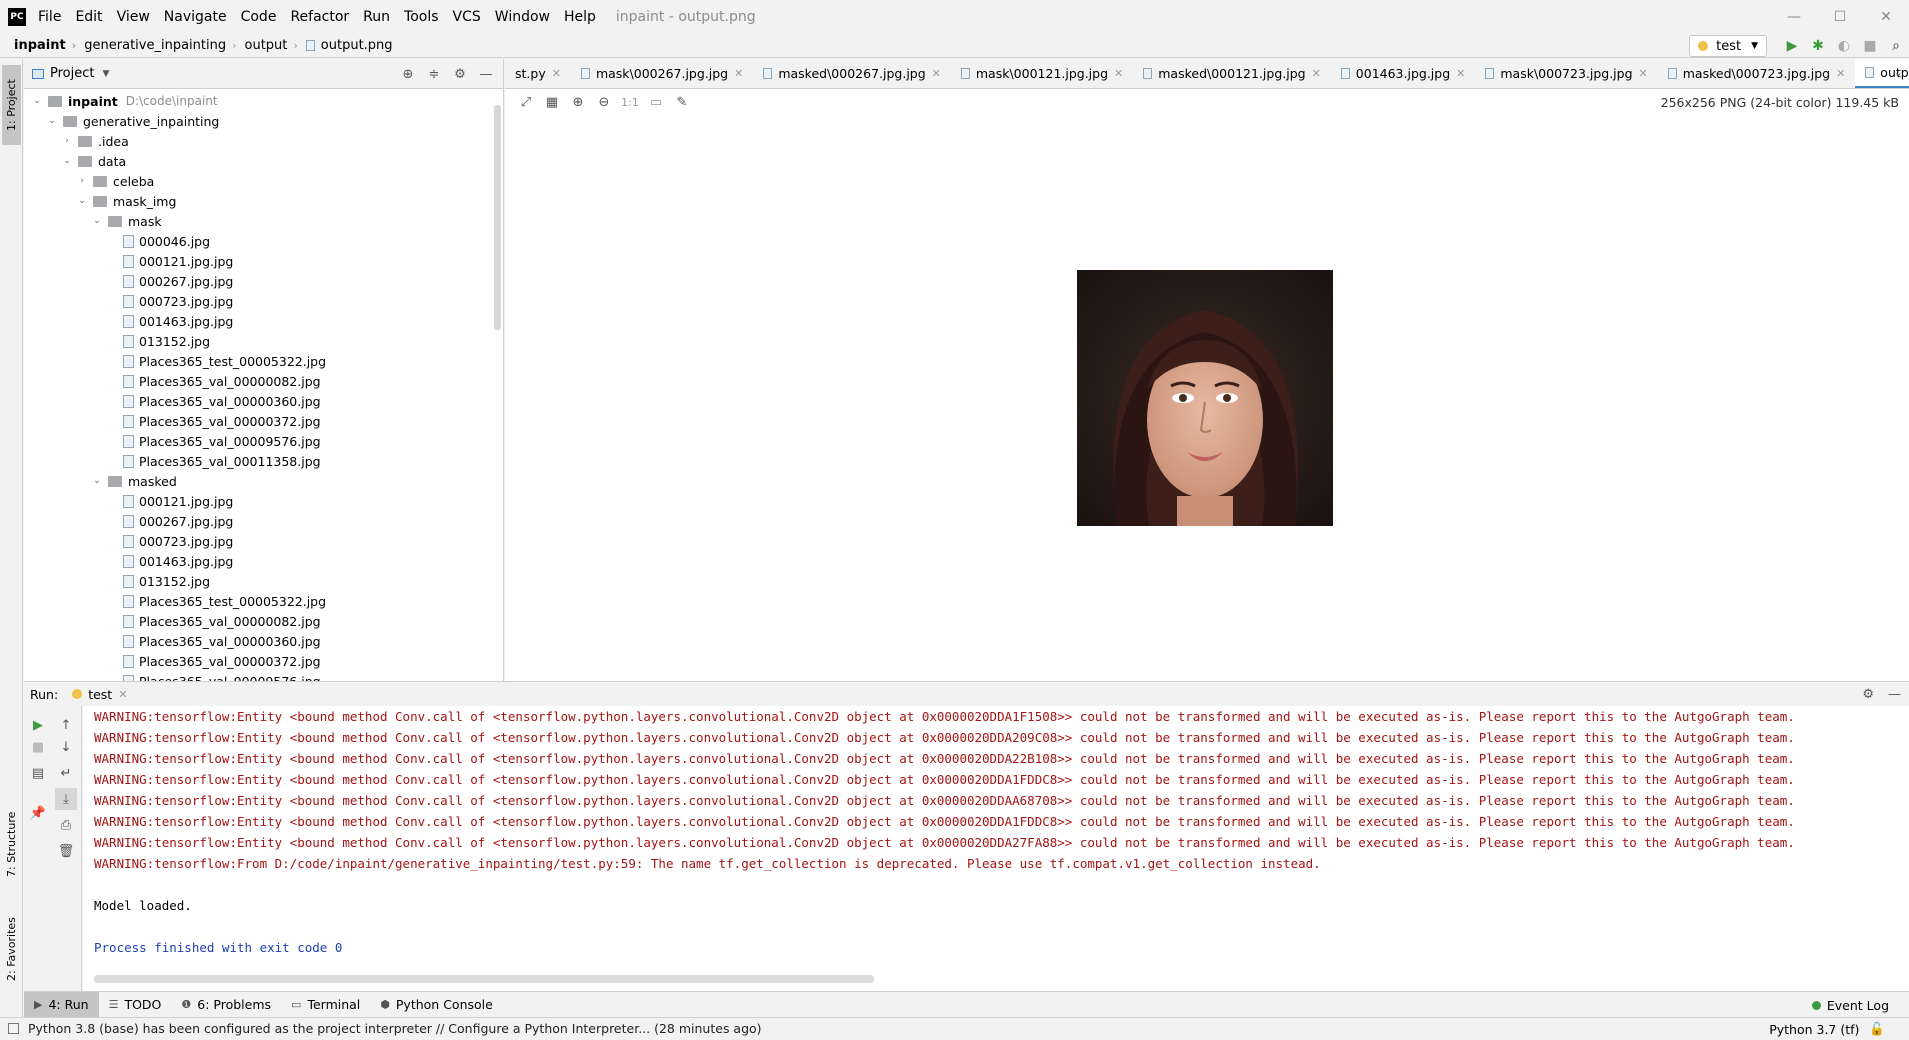 The image size is (1909, 1040). I want to click on menu-file: File, so click(49, 17).